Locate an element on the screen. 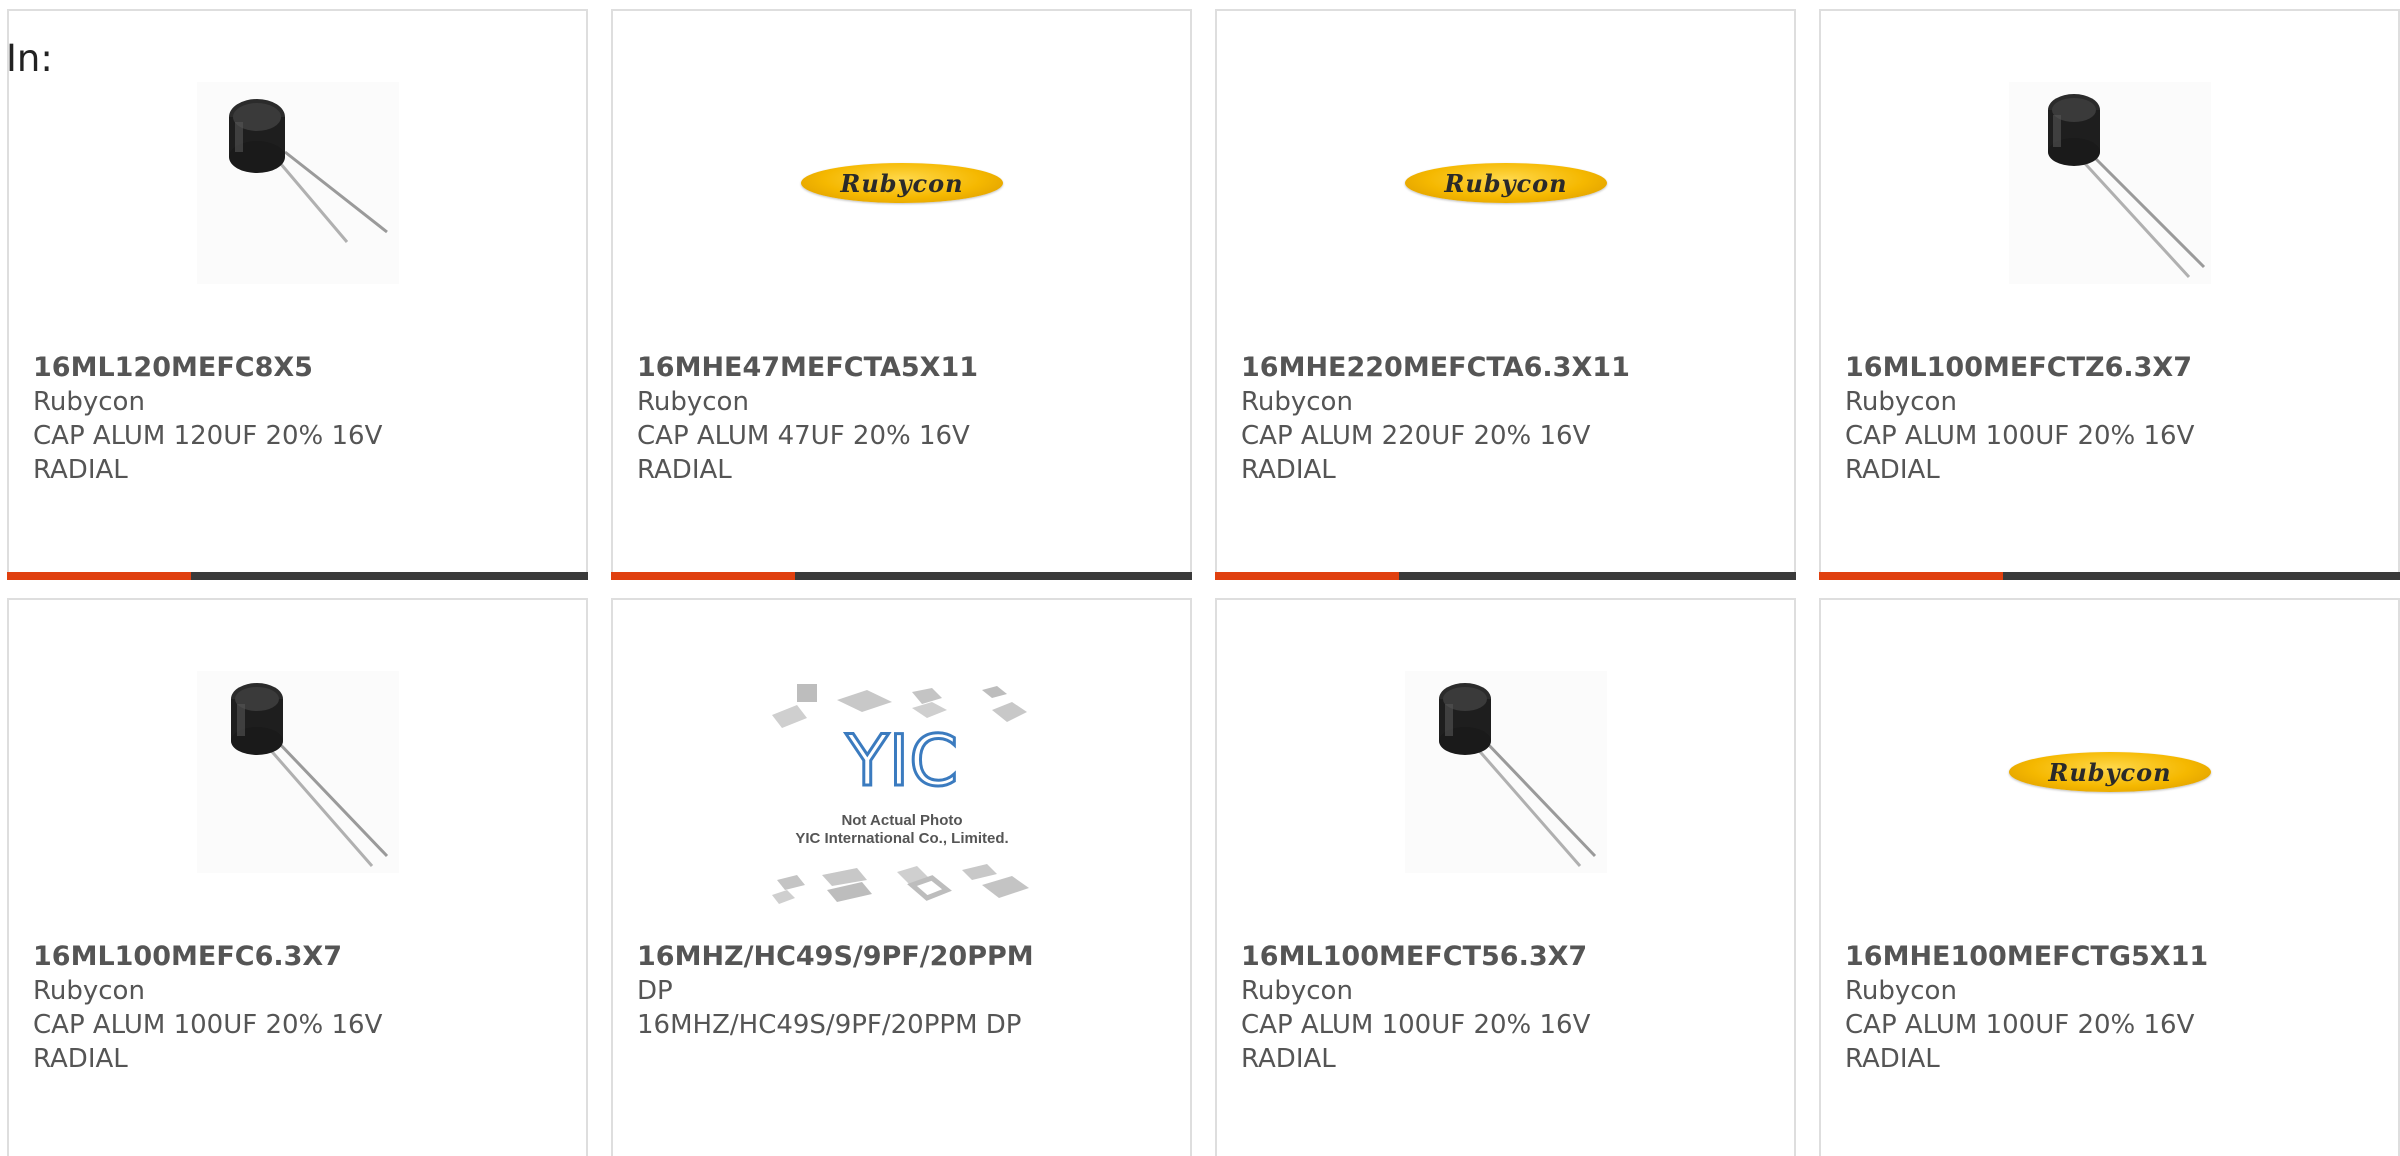 The height and width of the screenshot is (1156, 2400). part-number: 16MHE220MEFCTA6.3X11 is located at coordinates (1511, 368).